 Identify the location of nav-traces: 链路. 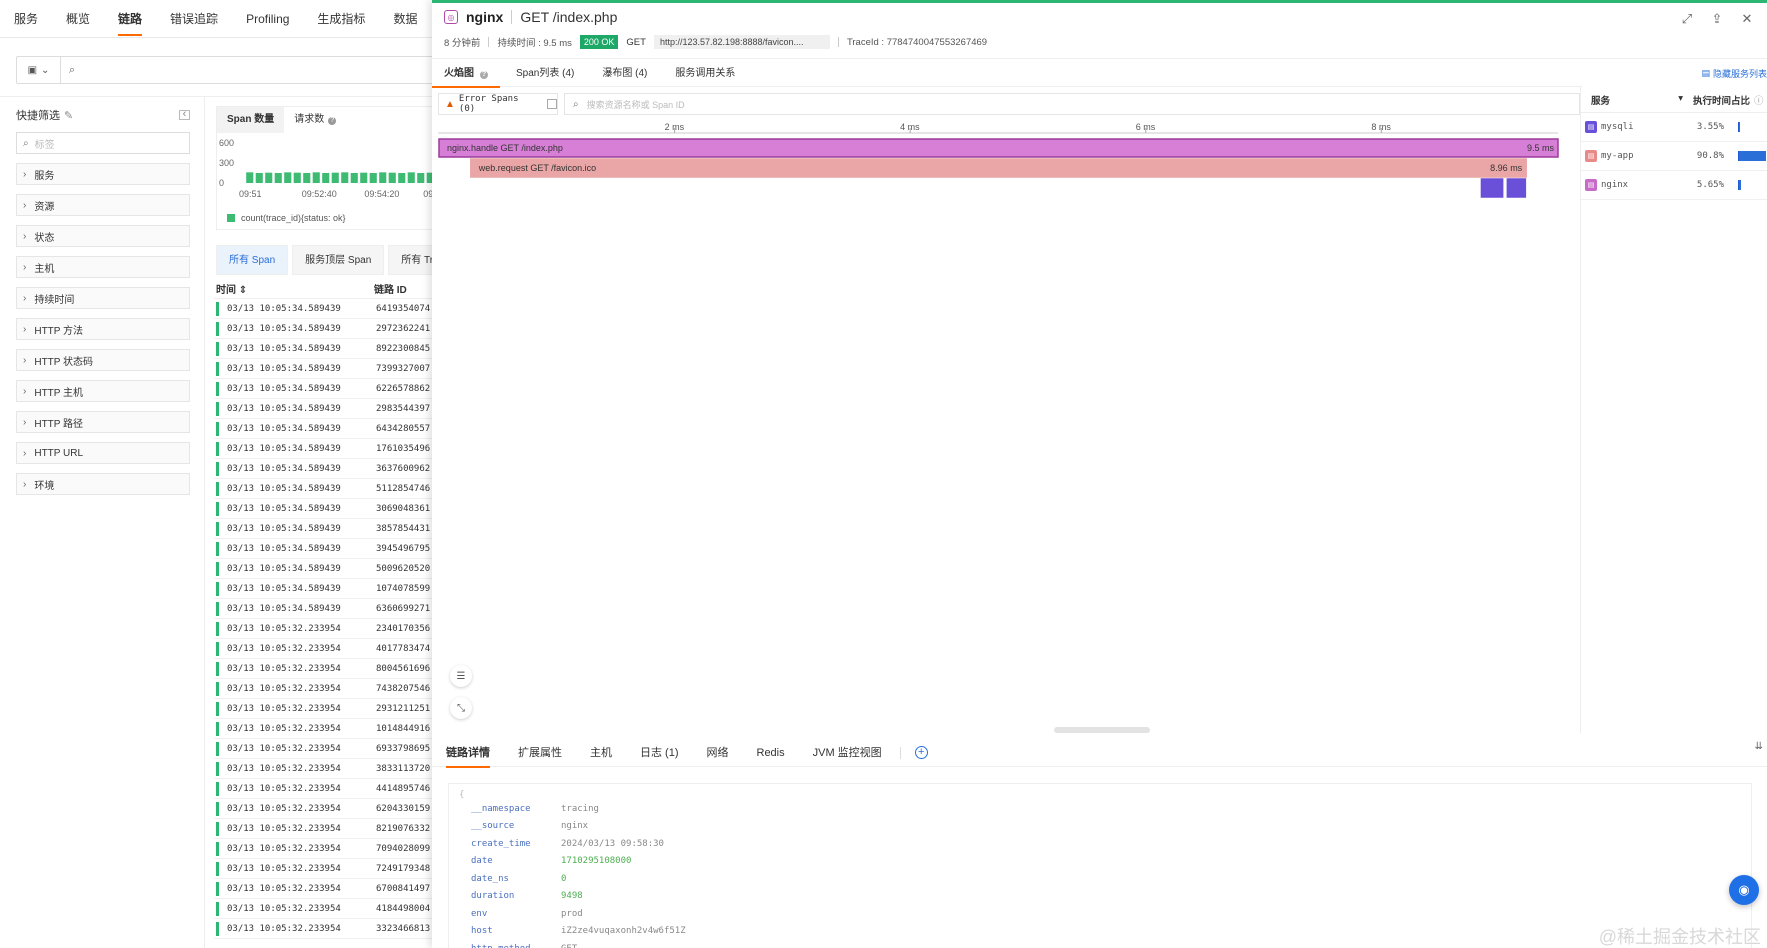
(130, 19).